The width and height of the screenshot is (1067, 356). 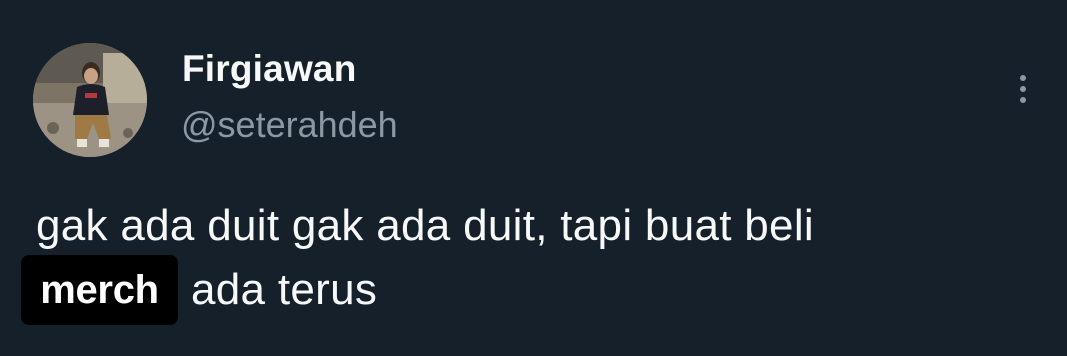 What do you see at coordinates (269, 69) in the screenshot?
I see `display-name: Firgiawan` at bounding box center [269, 69].